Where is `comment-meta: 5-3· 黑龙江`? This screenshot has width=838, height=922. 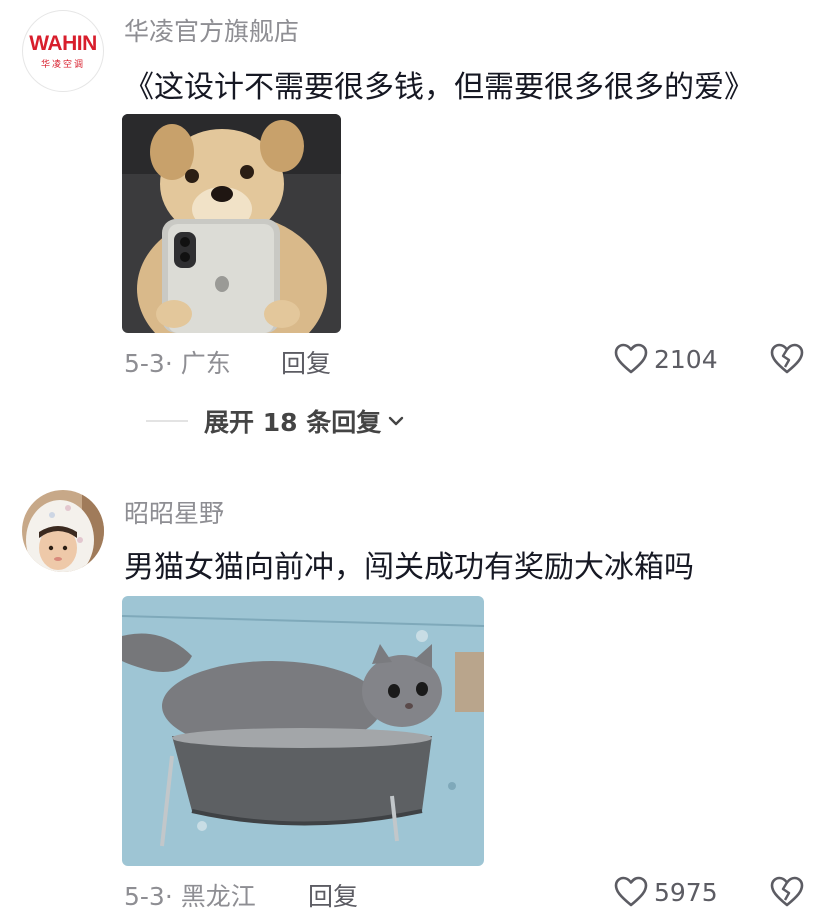 comment-meta: 5-3· 黑龙江 is located at coordinates (190, 896).